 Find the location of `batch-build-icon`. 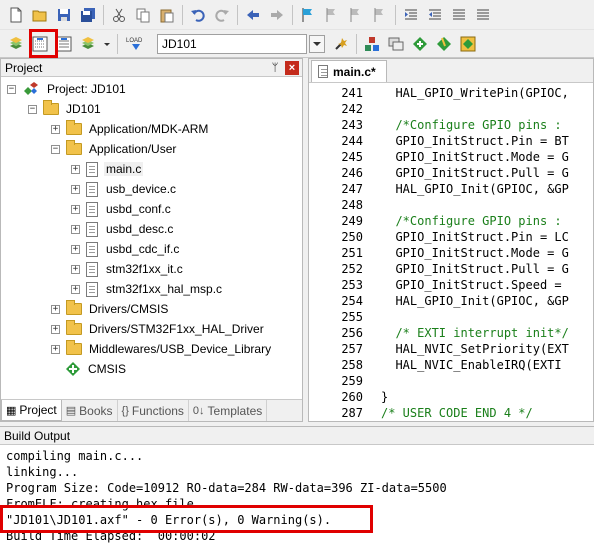

batch-build-icon is located at coordinates (88, 44).